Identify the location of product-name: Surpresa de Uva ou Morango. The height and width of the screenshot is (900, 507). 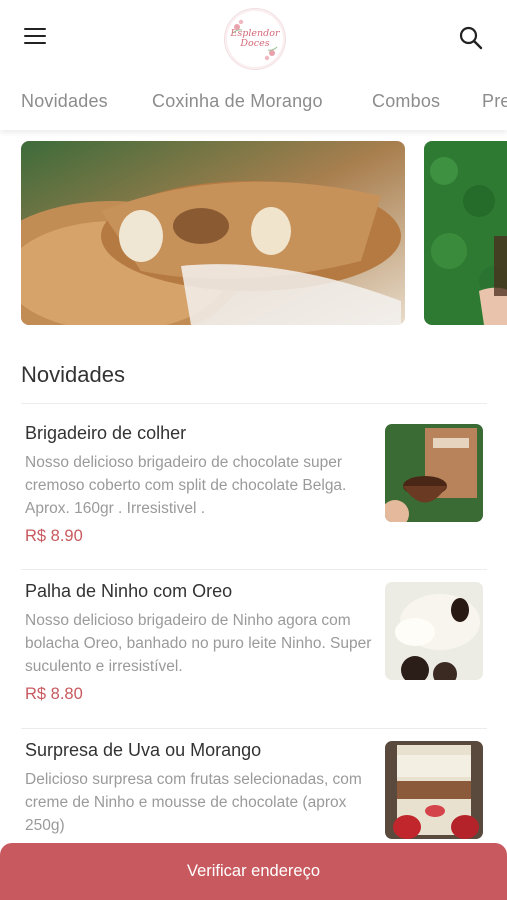
(143, 750).